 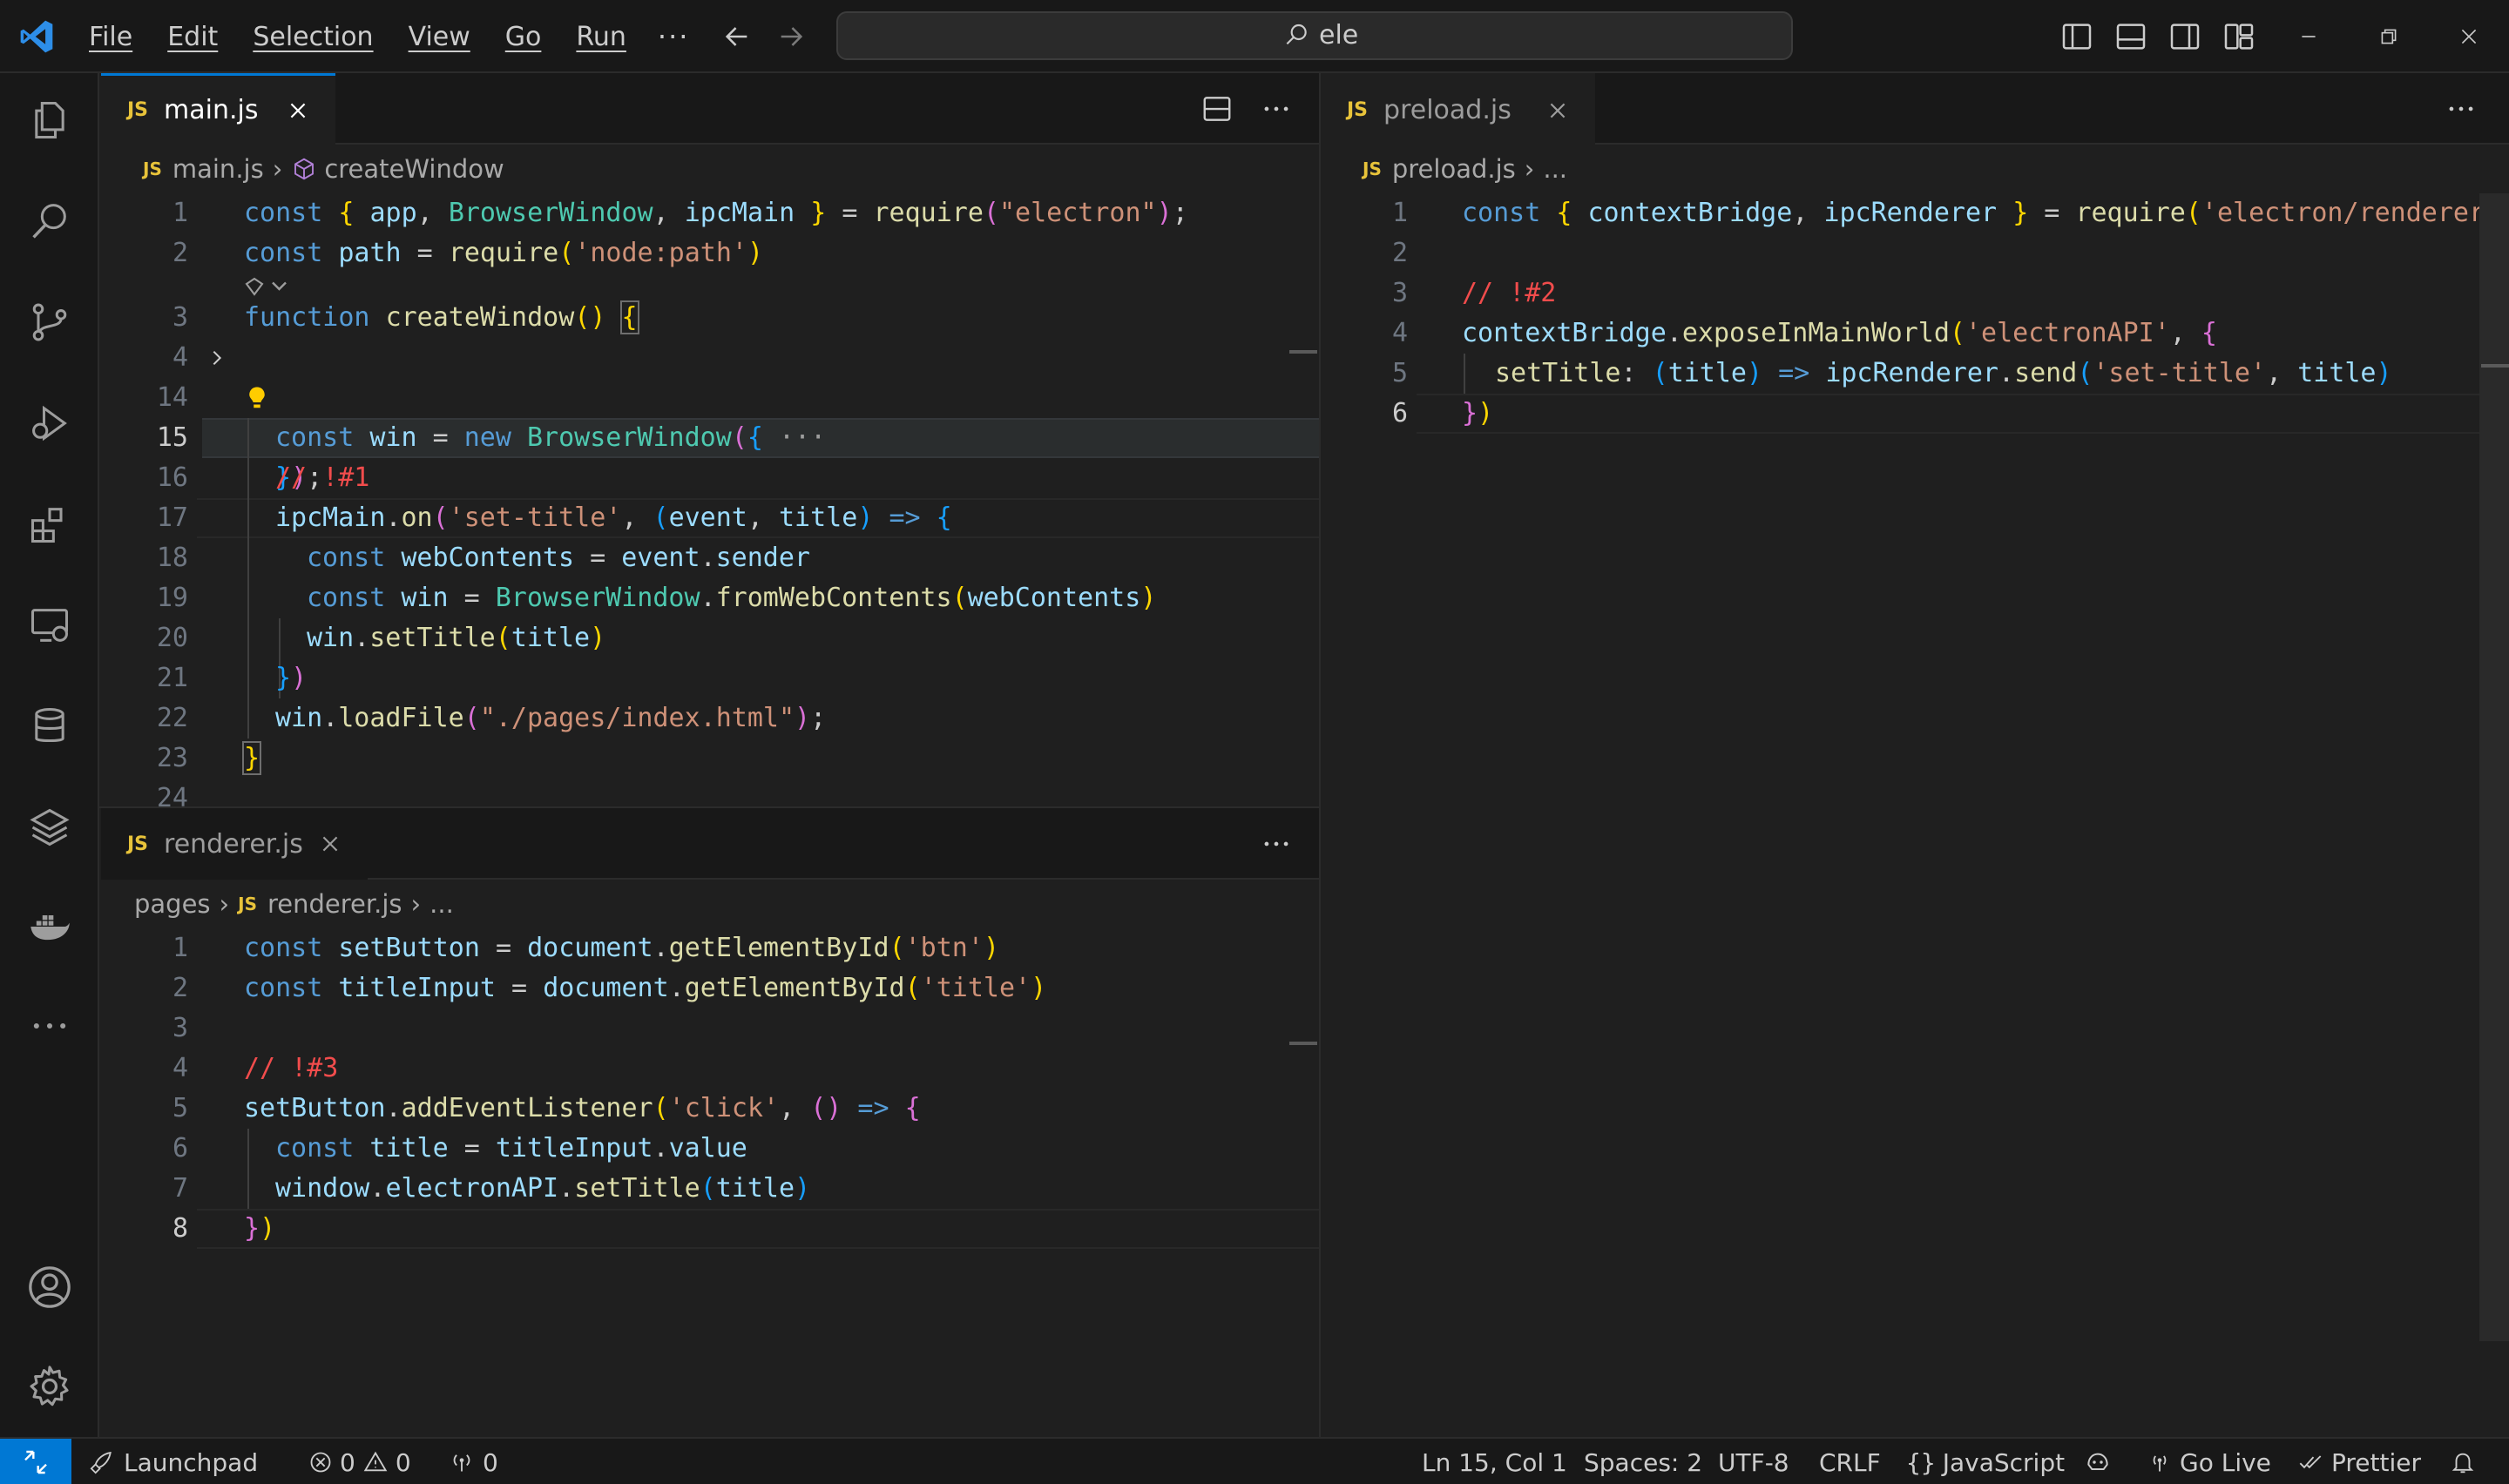 What do you see at coordinates (49, 322) in the screenshot?
I see `source-control-icon` at bounding box center [49, 322].